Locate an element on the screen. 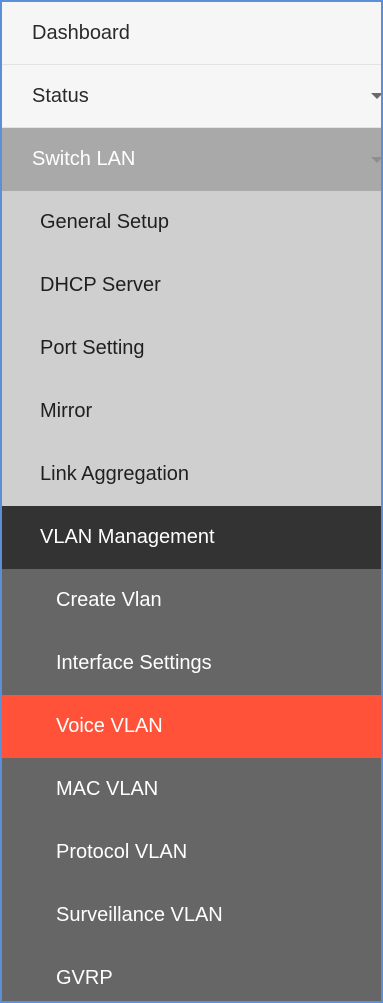  submenu-item-port-setting-label: Port Setting is located at coordinates (92, 348).